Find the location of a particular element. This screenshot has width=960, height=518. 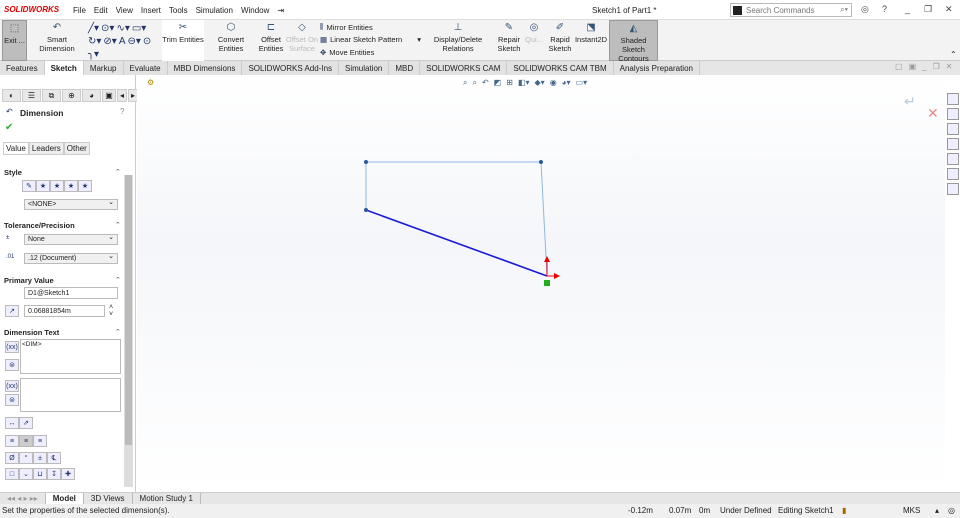

load-style-icon: ★ is located at coordinates (85, 186).